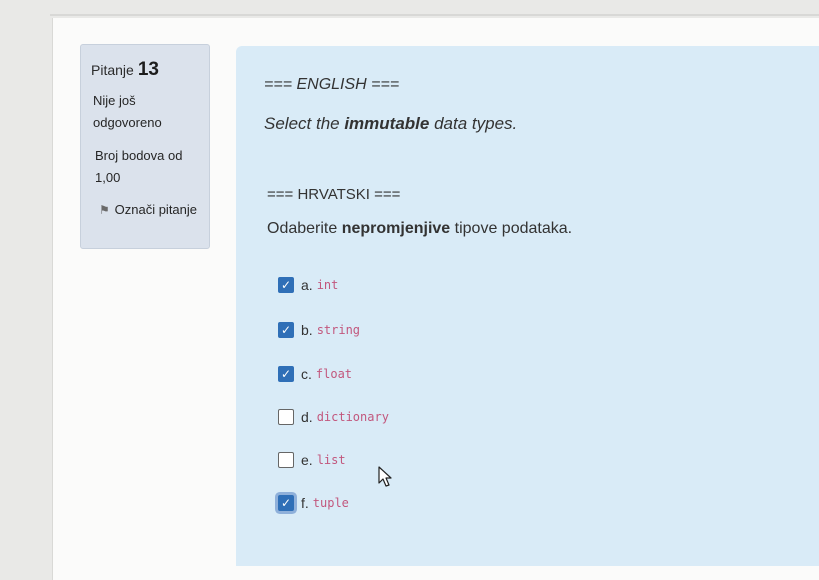 The image size is (819, 580). I want to click on answer-option: ✓ b. string, so click(319, 330).